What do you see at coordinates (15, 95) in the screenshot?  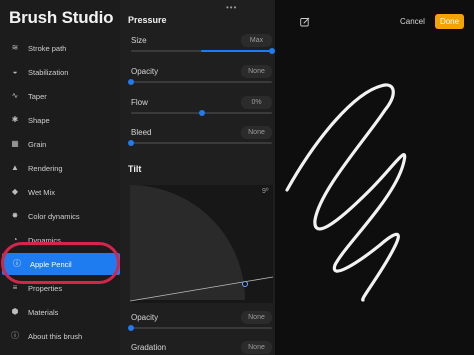 I see `taper-icon: ∿` at bounding box center [15, 95].